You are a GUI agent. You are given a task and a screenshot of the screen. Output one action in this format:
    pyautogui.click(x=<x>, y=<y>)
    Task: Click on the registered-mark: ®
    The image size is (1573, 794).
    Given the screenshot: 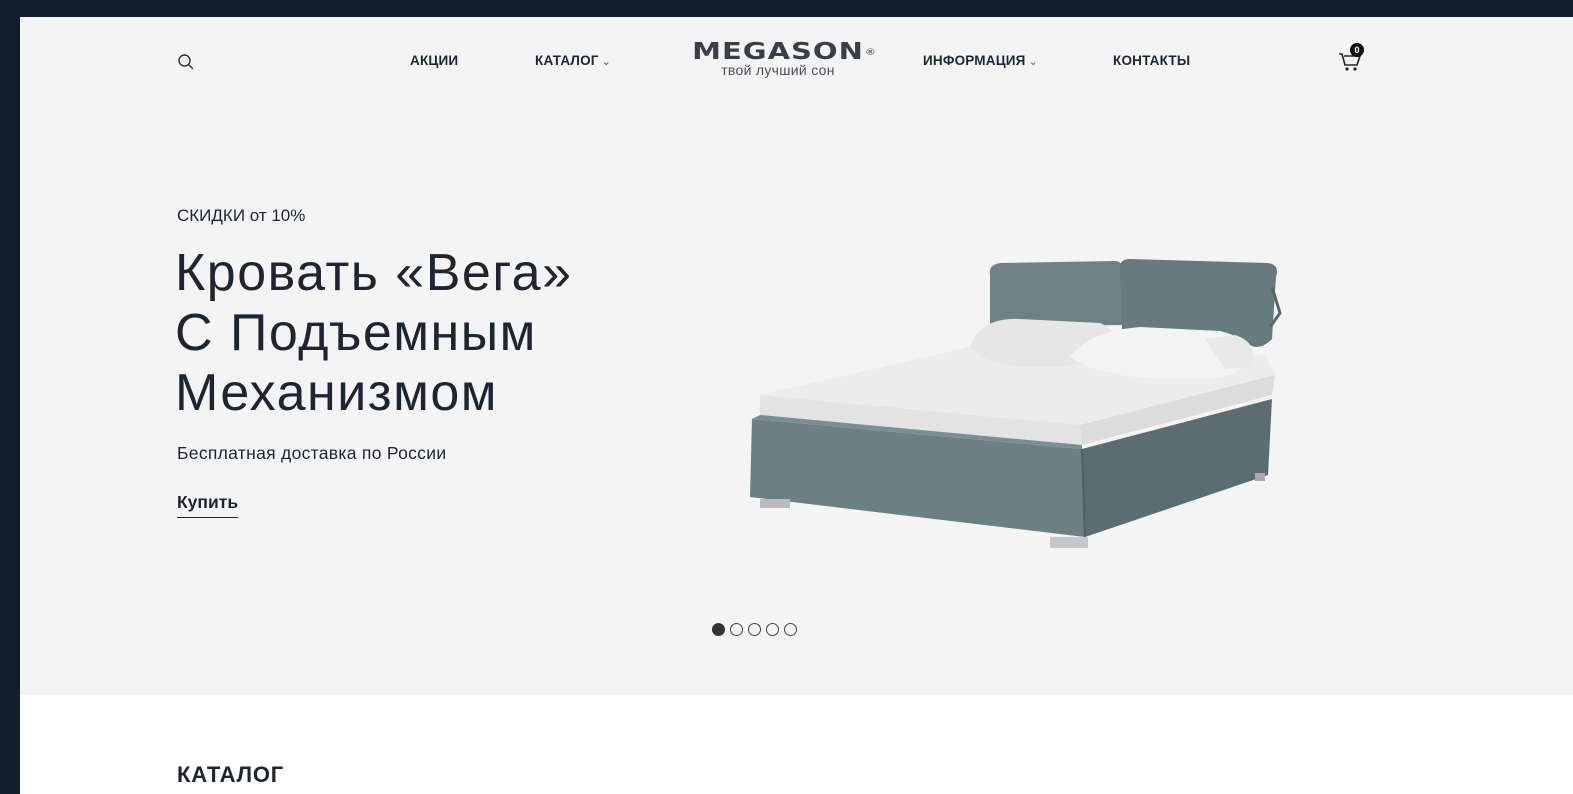 What is the action you would take?
    pyautogui.click(x=870, y=52)
    